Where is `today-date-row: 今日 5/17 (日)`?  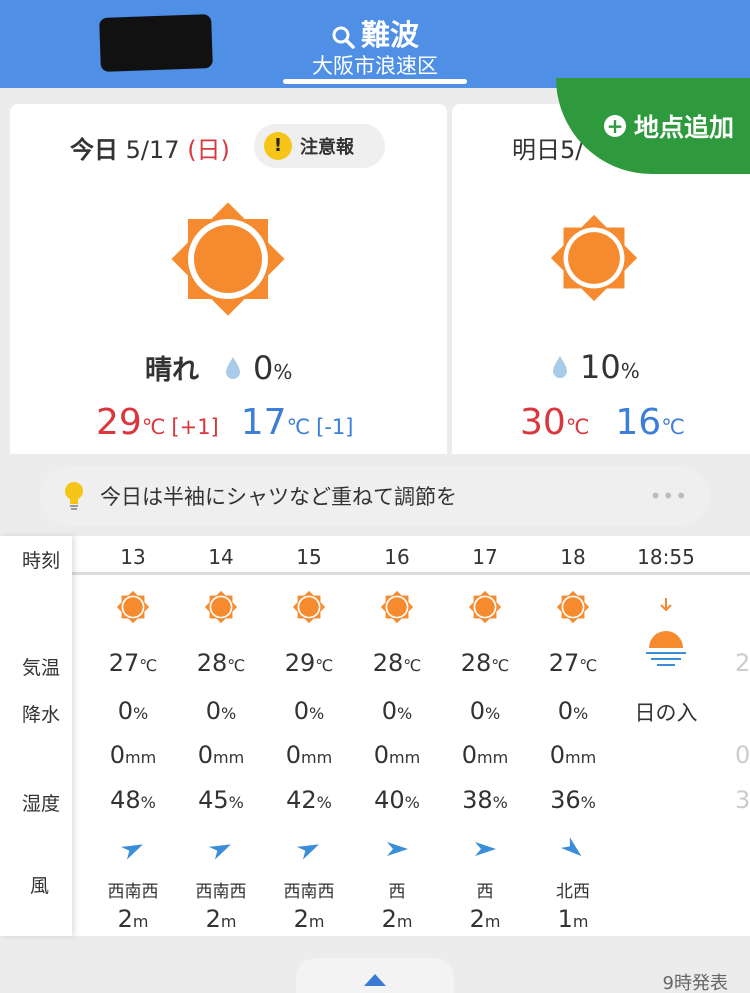 today-date-row: 今日 5/17 (日) is located at coordinates (150, 147).